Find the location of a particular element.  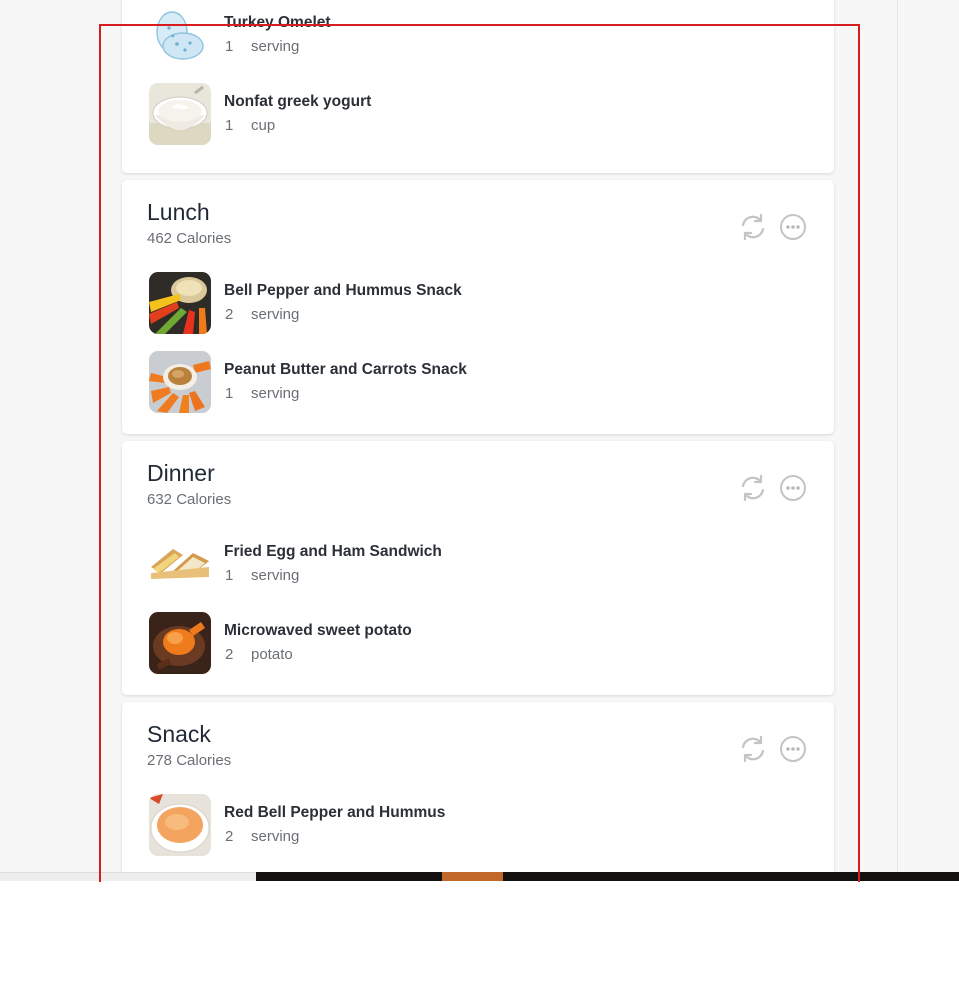

food-name: Red Bell Pepper and Hummus is located at coordinates (334, 813).